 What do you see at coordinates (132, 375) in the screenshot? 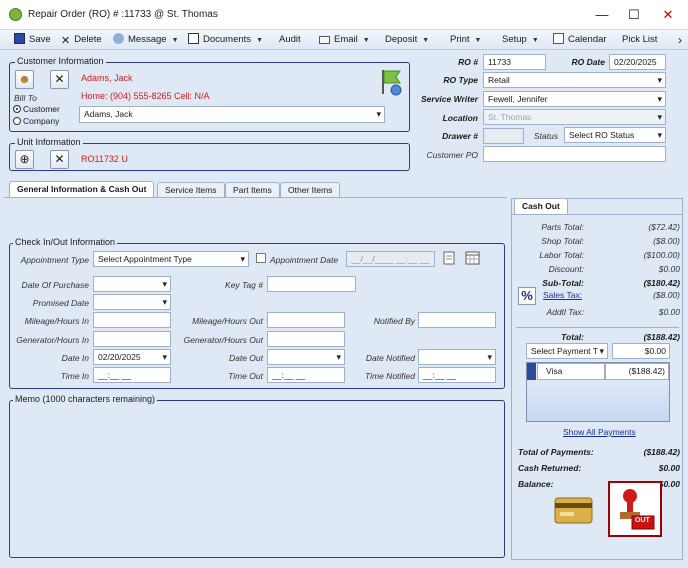
I see `time-in-field: __:__ __` at bounding box center [132, 375].